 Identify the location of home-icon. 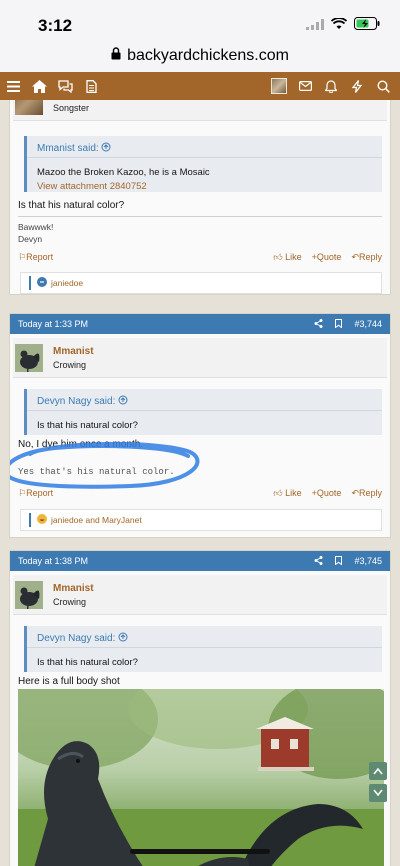
(39, 86).